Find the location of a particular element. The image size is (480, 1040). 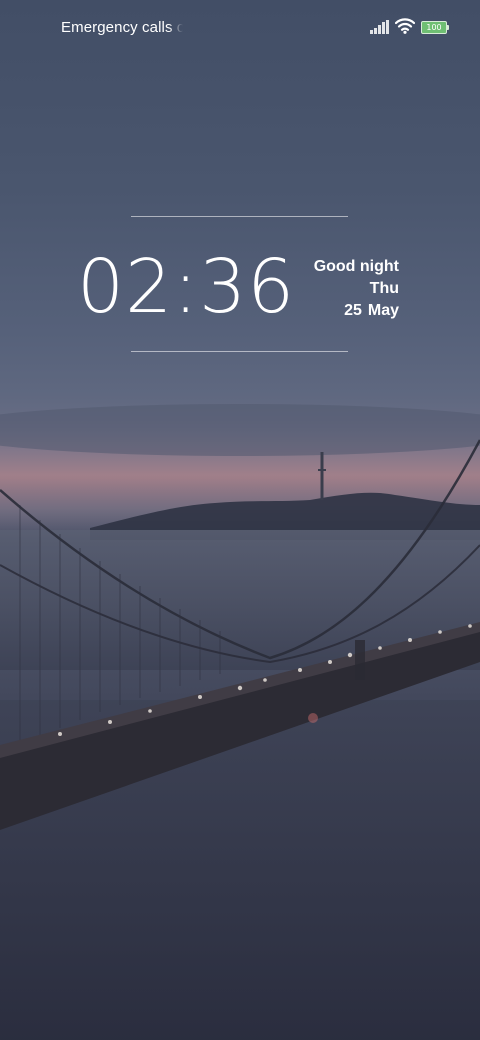

weekday-text: Thu is located at coordinates (384, 288).